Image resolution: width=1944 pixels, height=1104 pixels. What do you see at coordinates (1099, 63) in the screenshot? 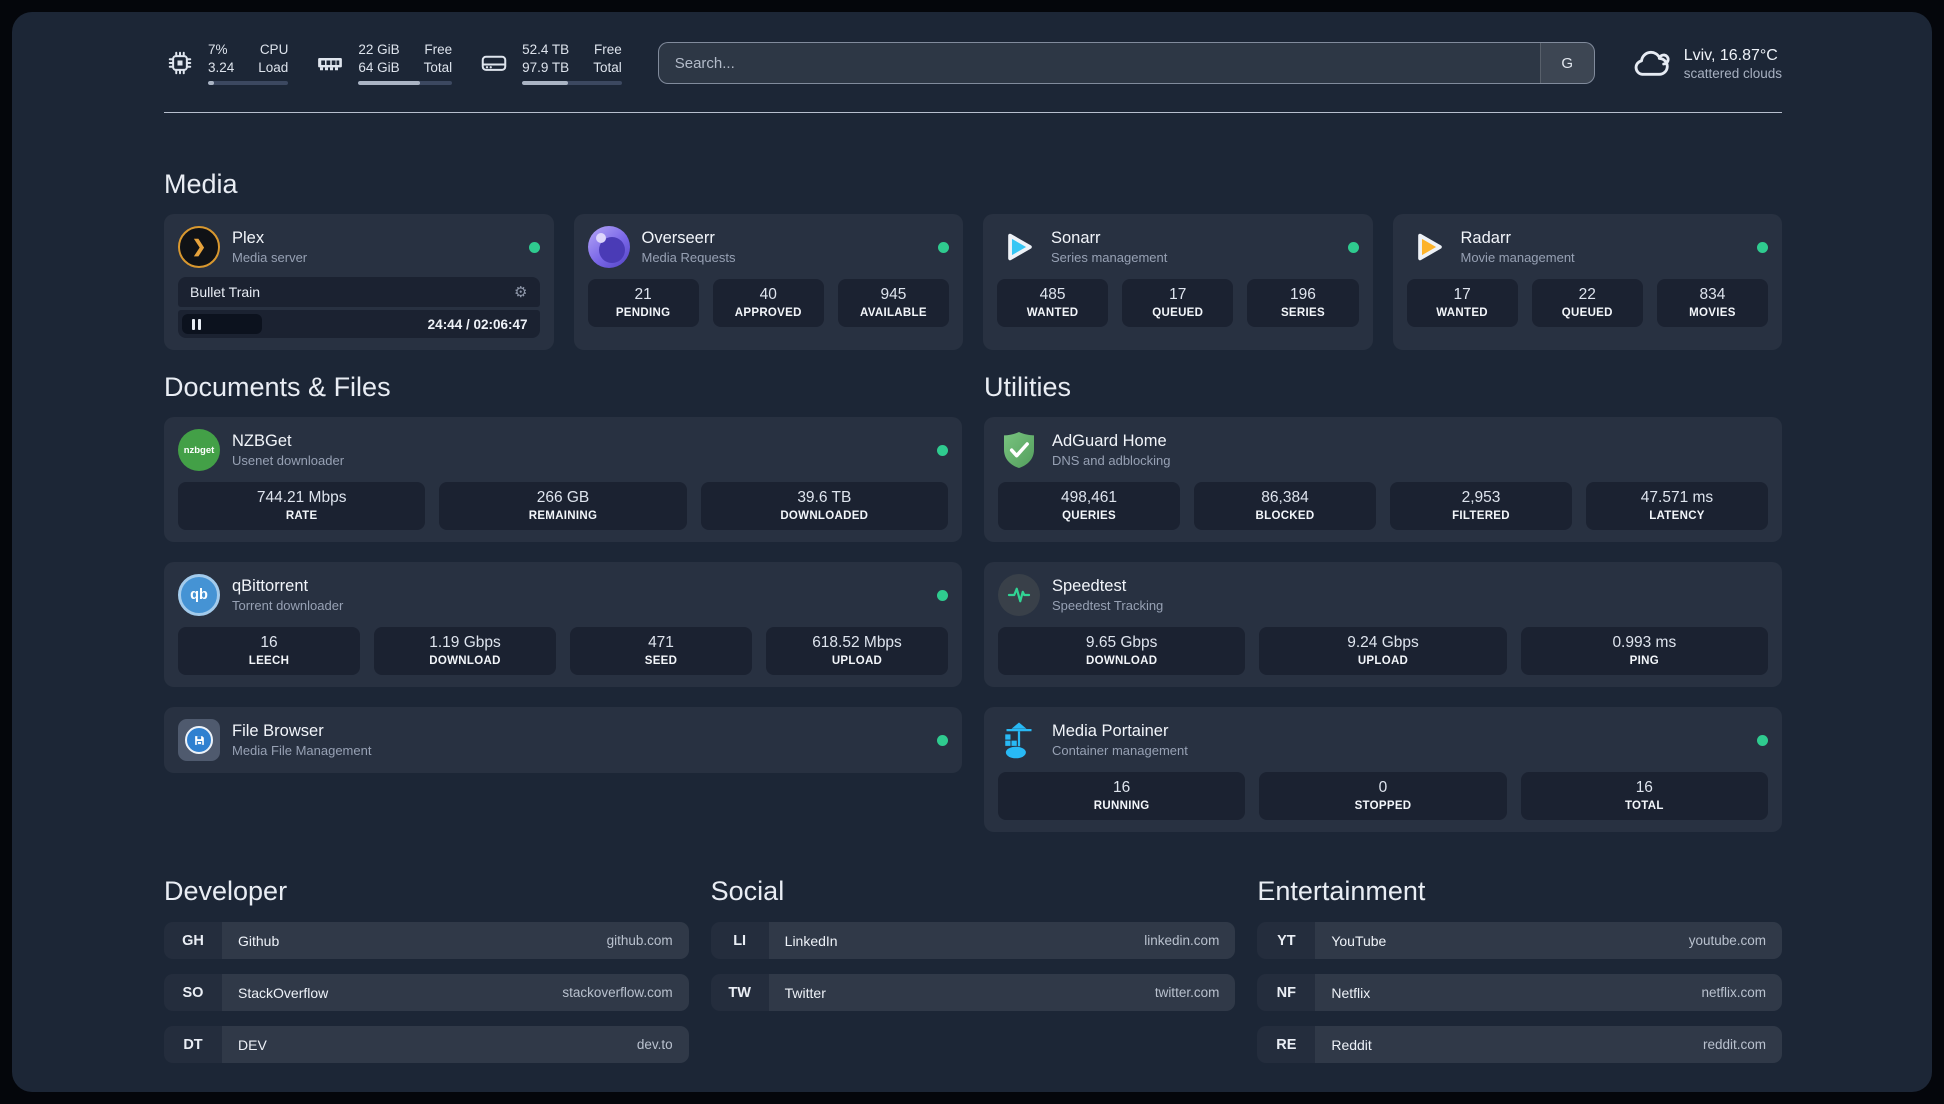
I see `search-input` at bounding box center [1099, 63].